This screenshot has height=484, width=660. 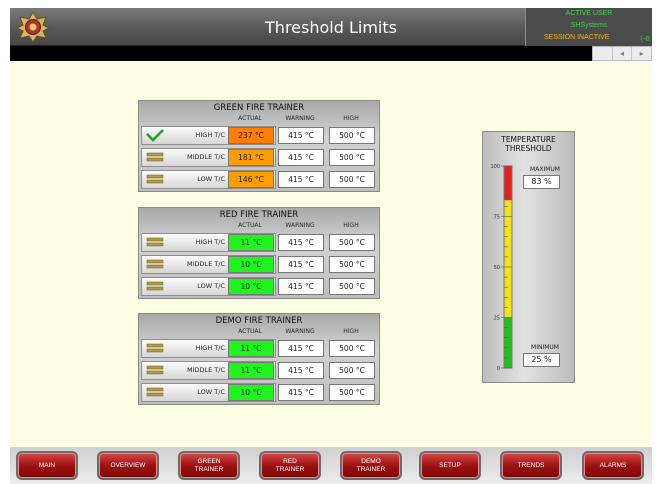 What do you see at coordinates (290, 465) in the screenshot?
I see `nav-red-trainer-button: RED TRAINER` at bounding box center [290, 465].